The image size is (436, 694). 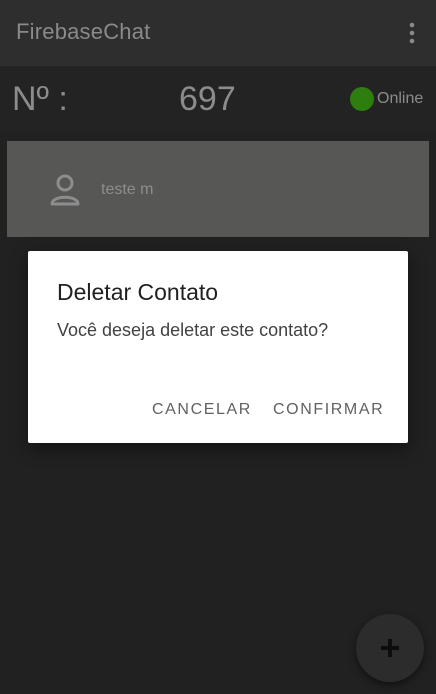 I want to click on add-contact-button, so click(x=390, y=648).